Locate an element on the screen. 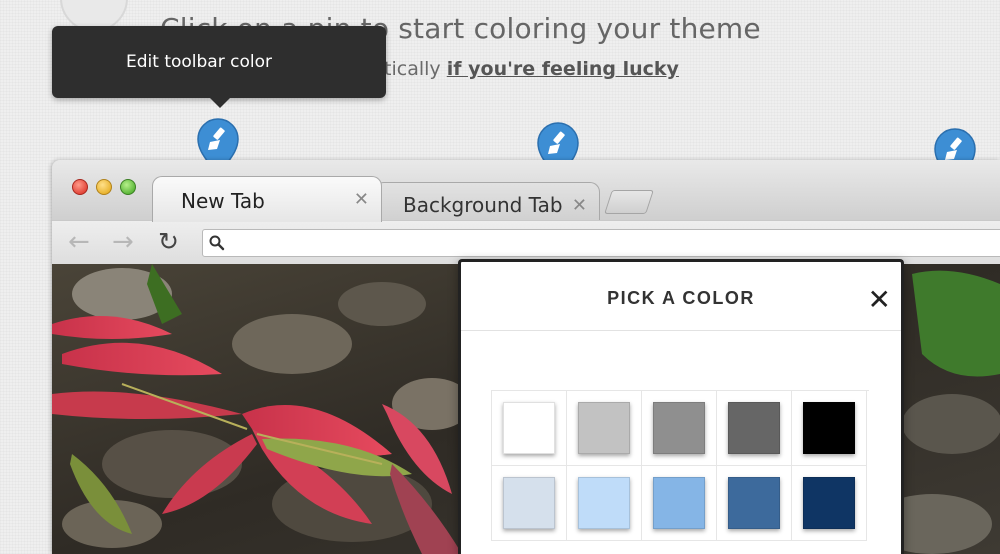 The height and width of the screenshot is (554, 1000). back-arrow-icon: ← is located at coordinates (79, 242).